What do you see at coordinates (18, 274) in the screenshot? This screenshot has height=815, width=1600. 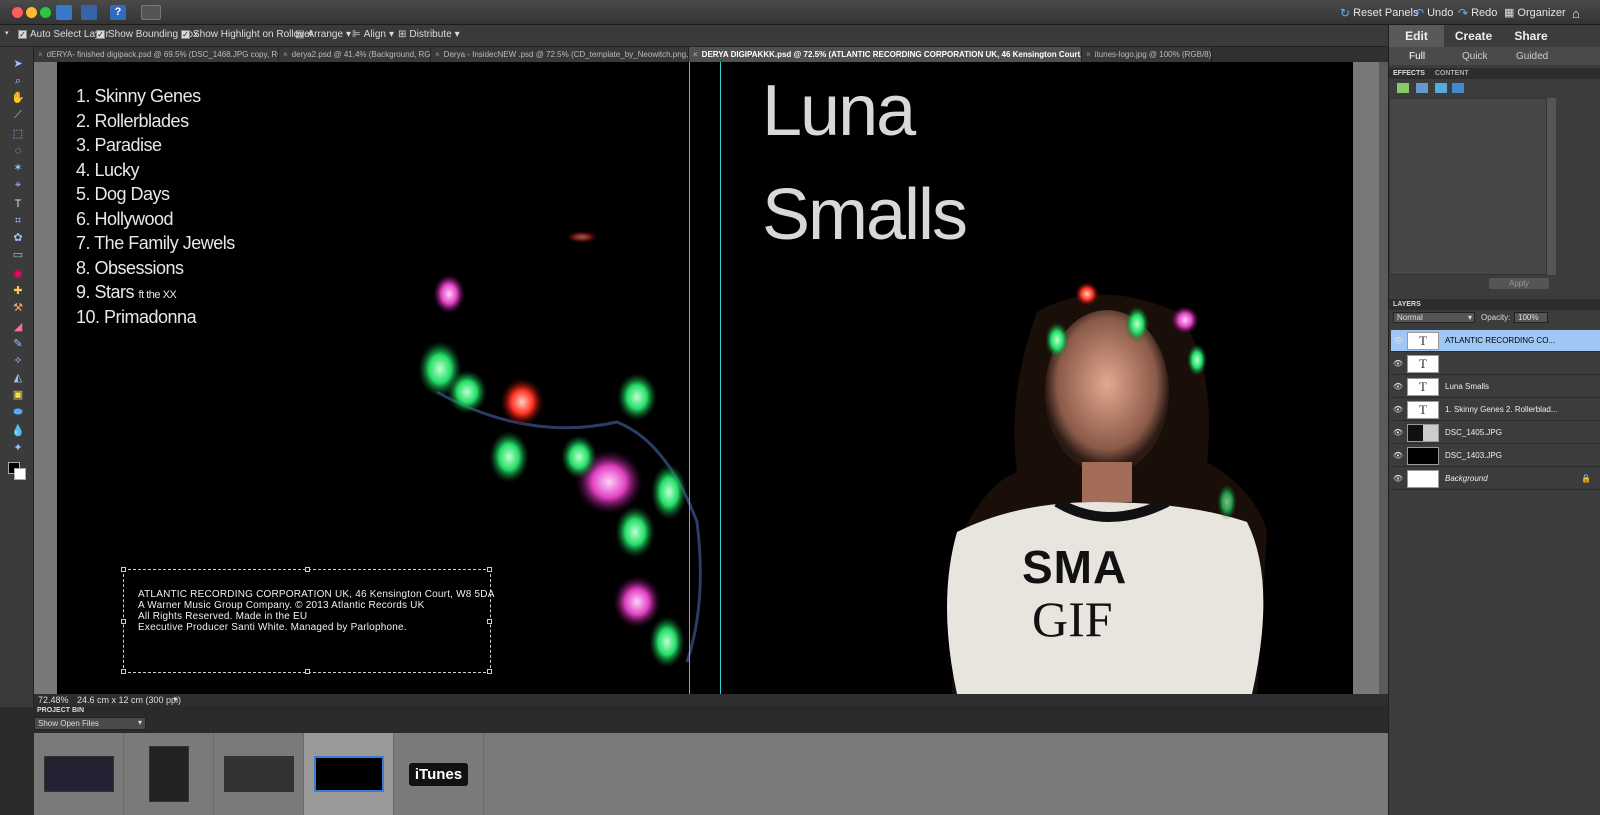 I see `red-eye-tool-icon: ◉` at bounding box center [18, 274].